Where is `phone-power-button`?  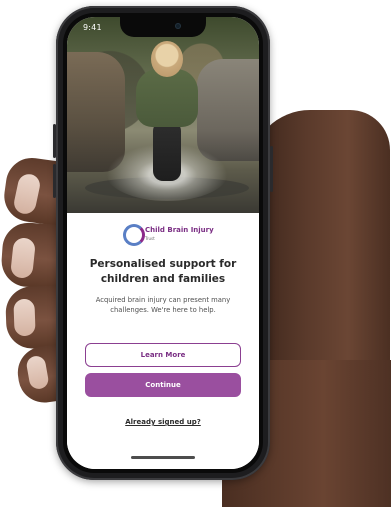
phone-power-button is located at coordinates (271, 169).